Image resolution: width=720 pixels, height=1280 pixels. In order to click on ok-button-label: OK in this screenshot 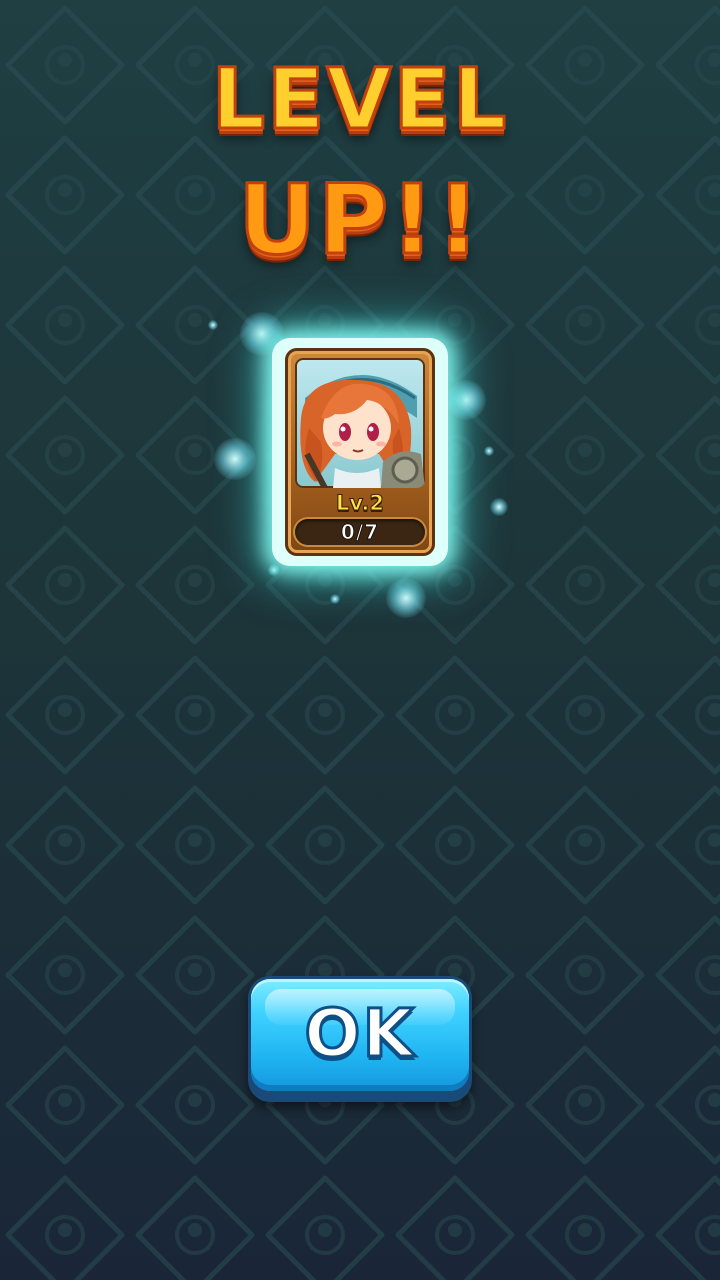, I will do `click(359, 1034)`.